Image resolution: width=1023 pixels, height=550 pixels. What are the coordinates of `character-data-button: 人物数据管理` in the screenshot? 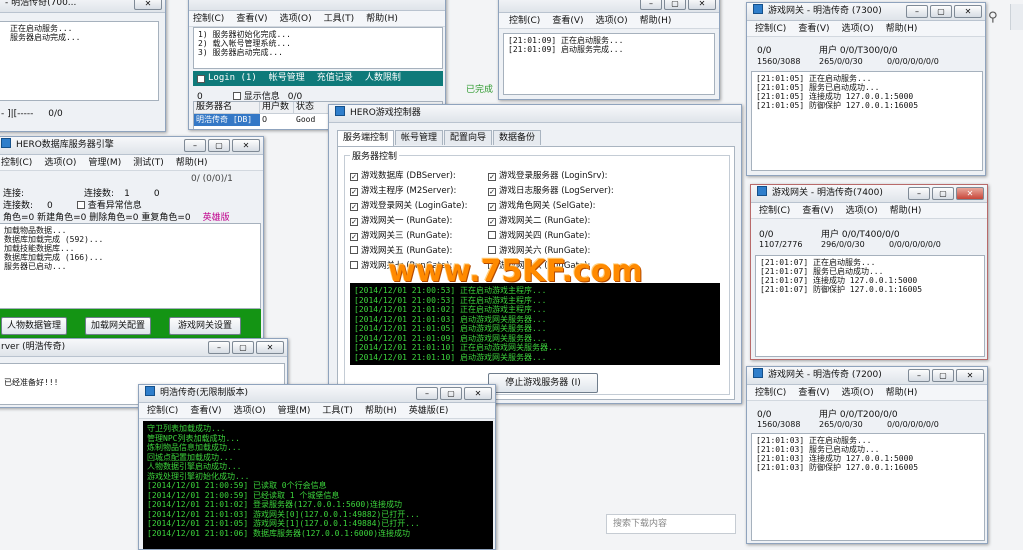 It's located at (34, 326).